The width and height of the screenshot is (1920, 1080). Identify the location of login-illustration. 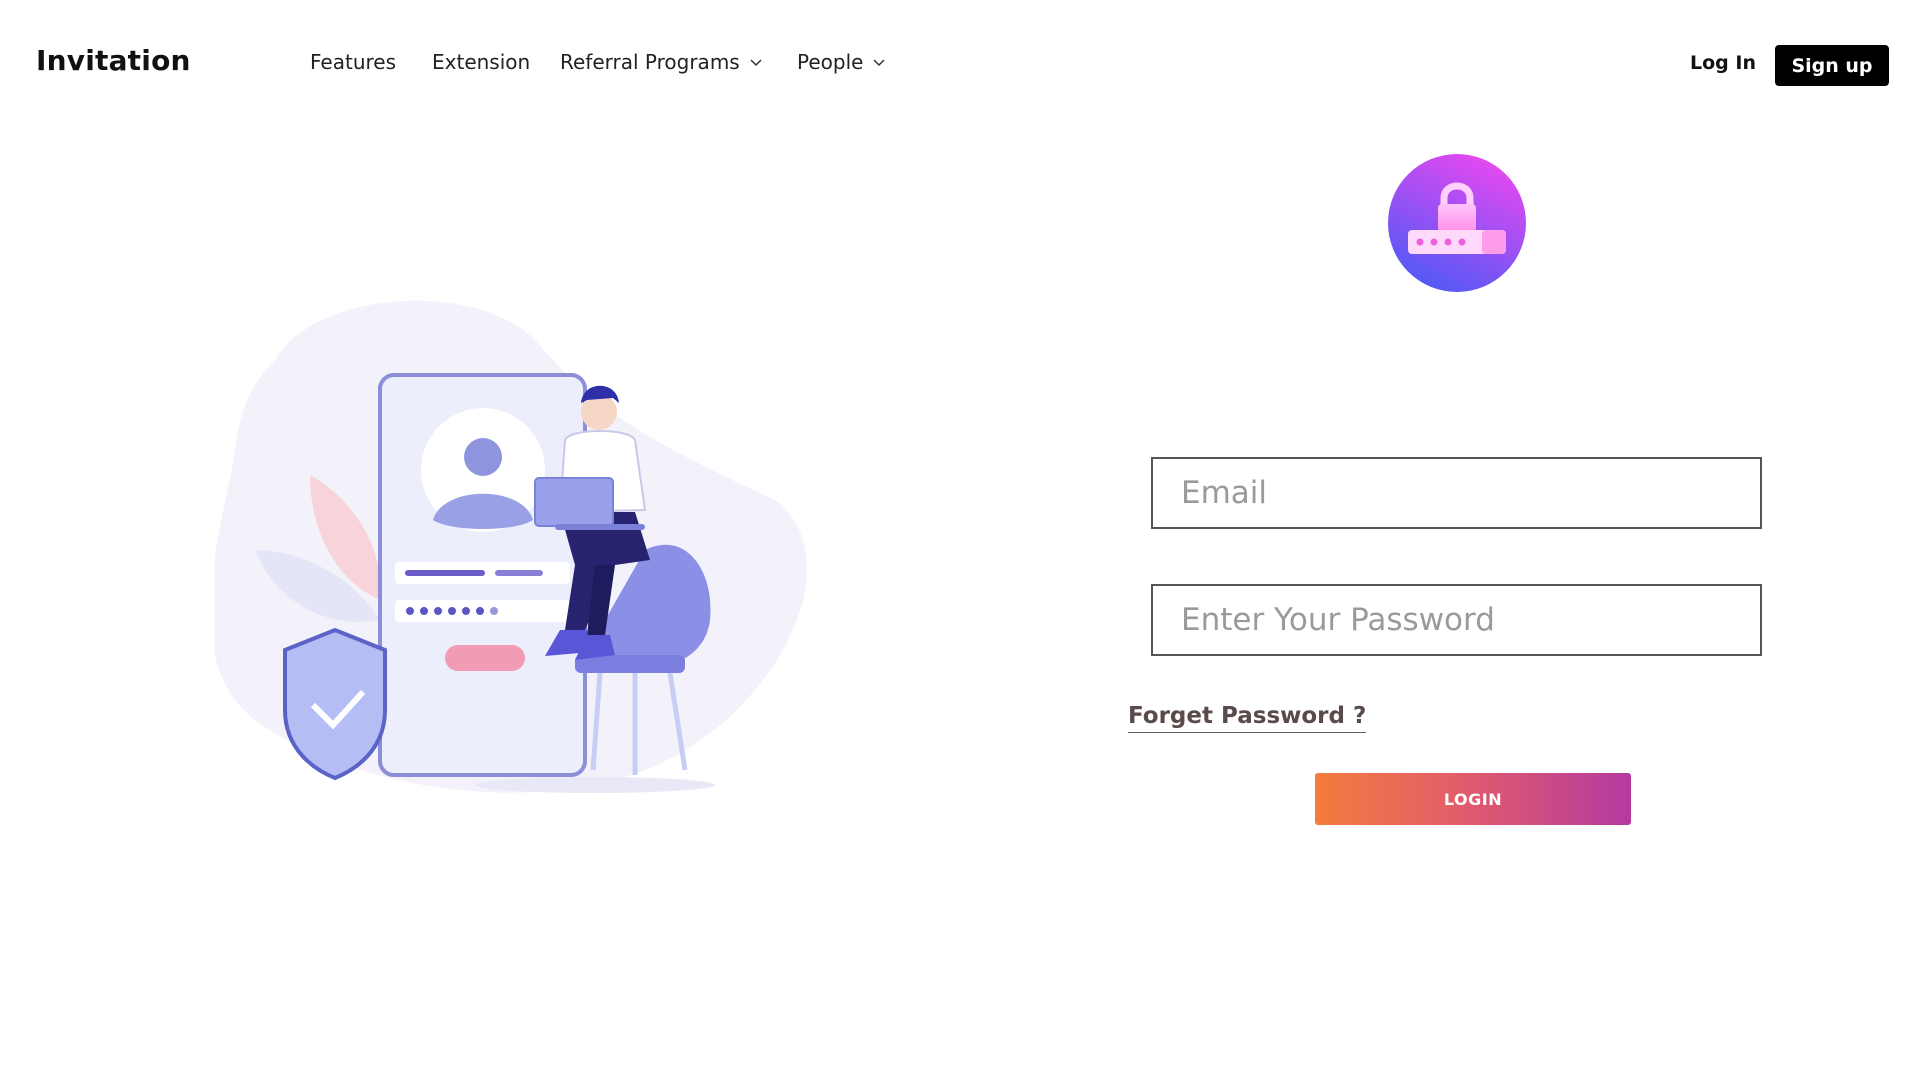
(511, 546).